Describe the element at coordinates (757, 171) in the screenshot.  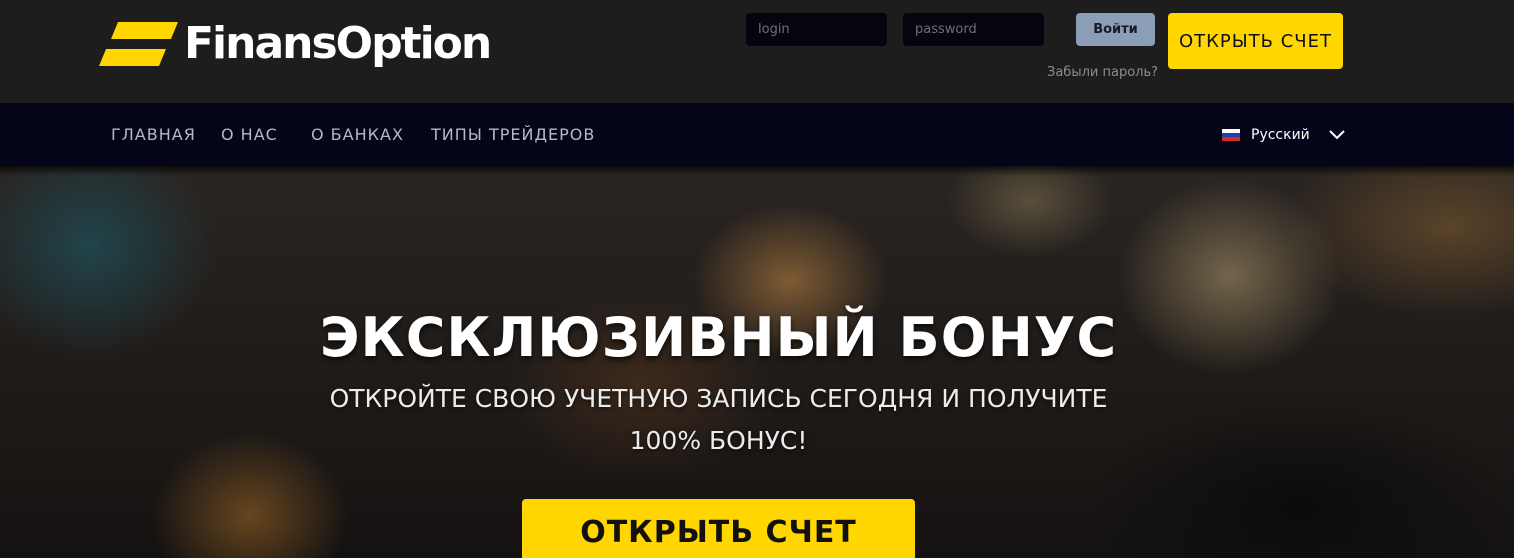
I see `hero-top-shadow` at that location.